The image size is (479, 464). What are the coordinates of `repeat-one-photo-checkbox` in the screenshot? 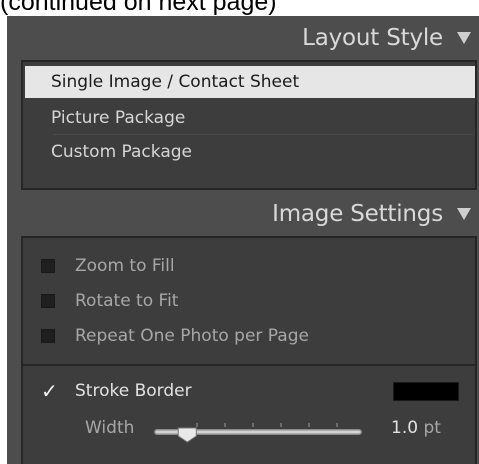 It's located at (48, 336).